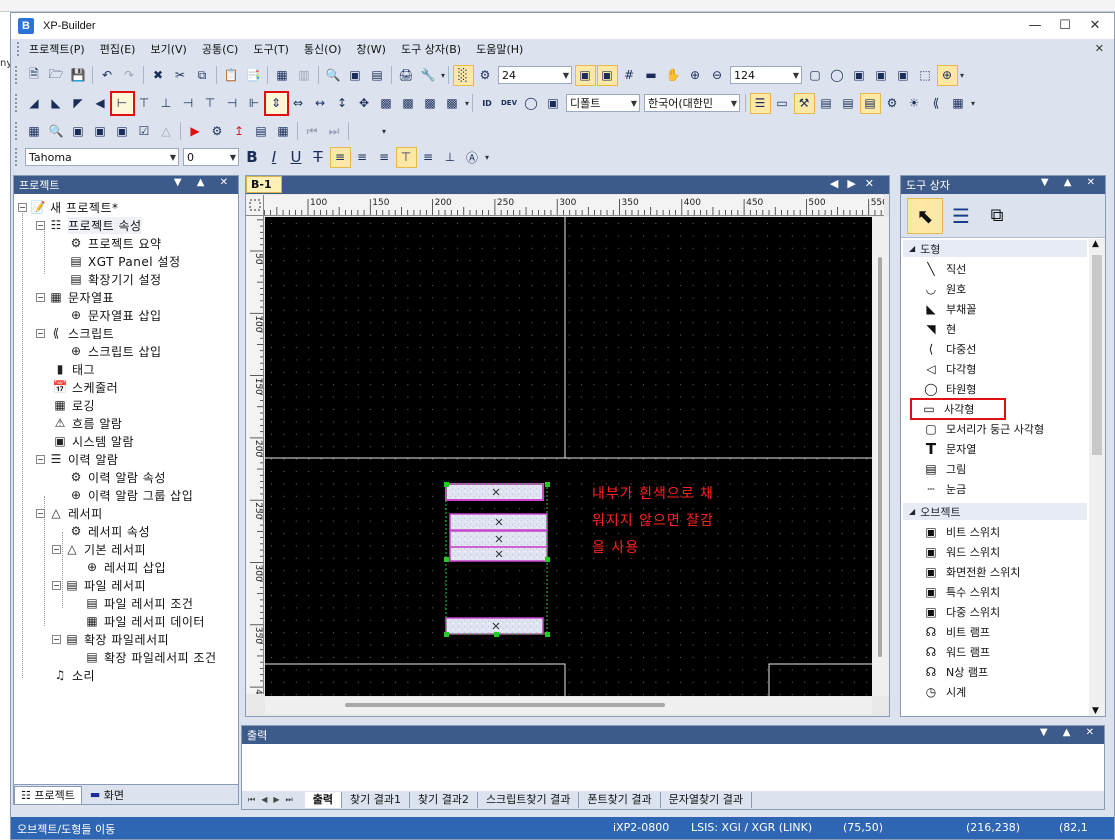 This screenshot has width=1115, height=840. I want to click on menu-help: 도움말(H), so click(499, 49).